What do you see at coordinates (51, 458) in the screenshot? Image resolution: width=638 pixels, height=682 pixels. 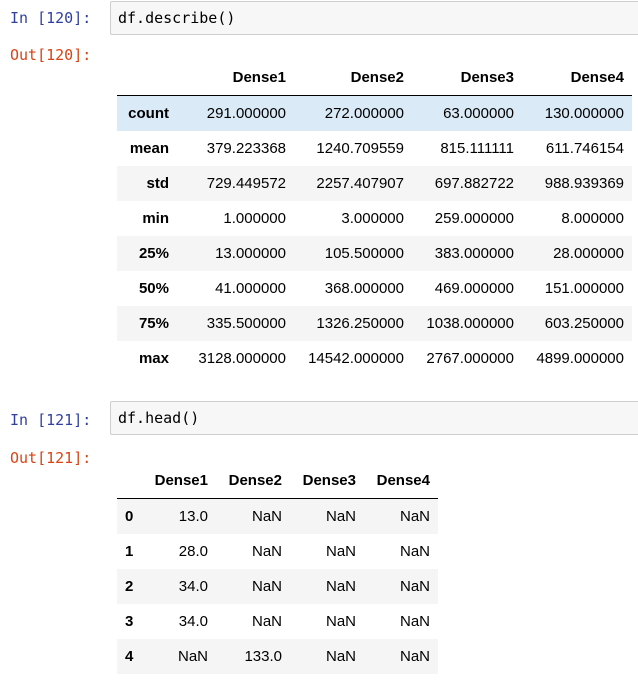 I see `output-prompt: Out[121]:` at bounding box center [51, 458].